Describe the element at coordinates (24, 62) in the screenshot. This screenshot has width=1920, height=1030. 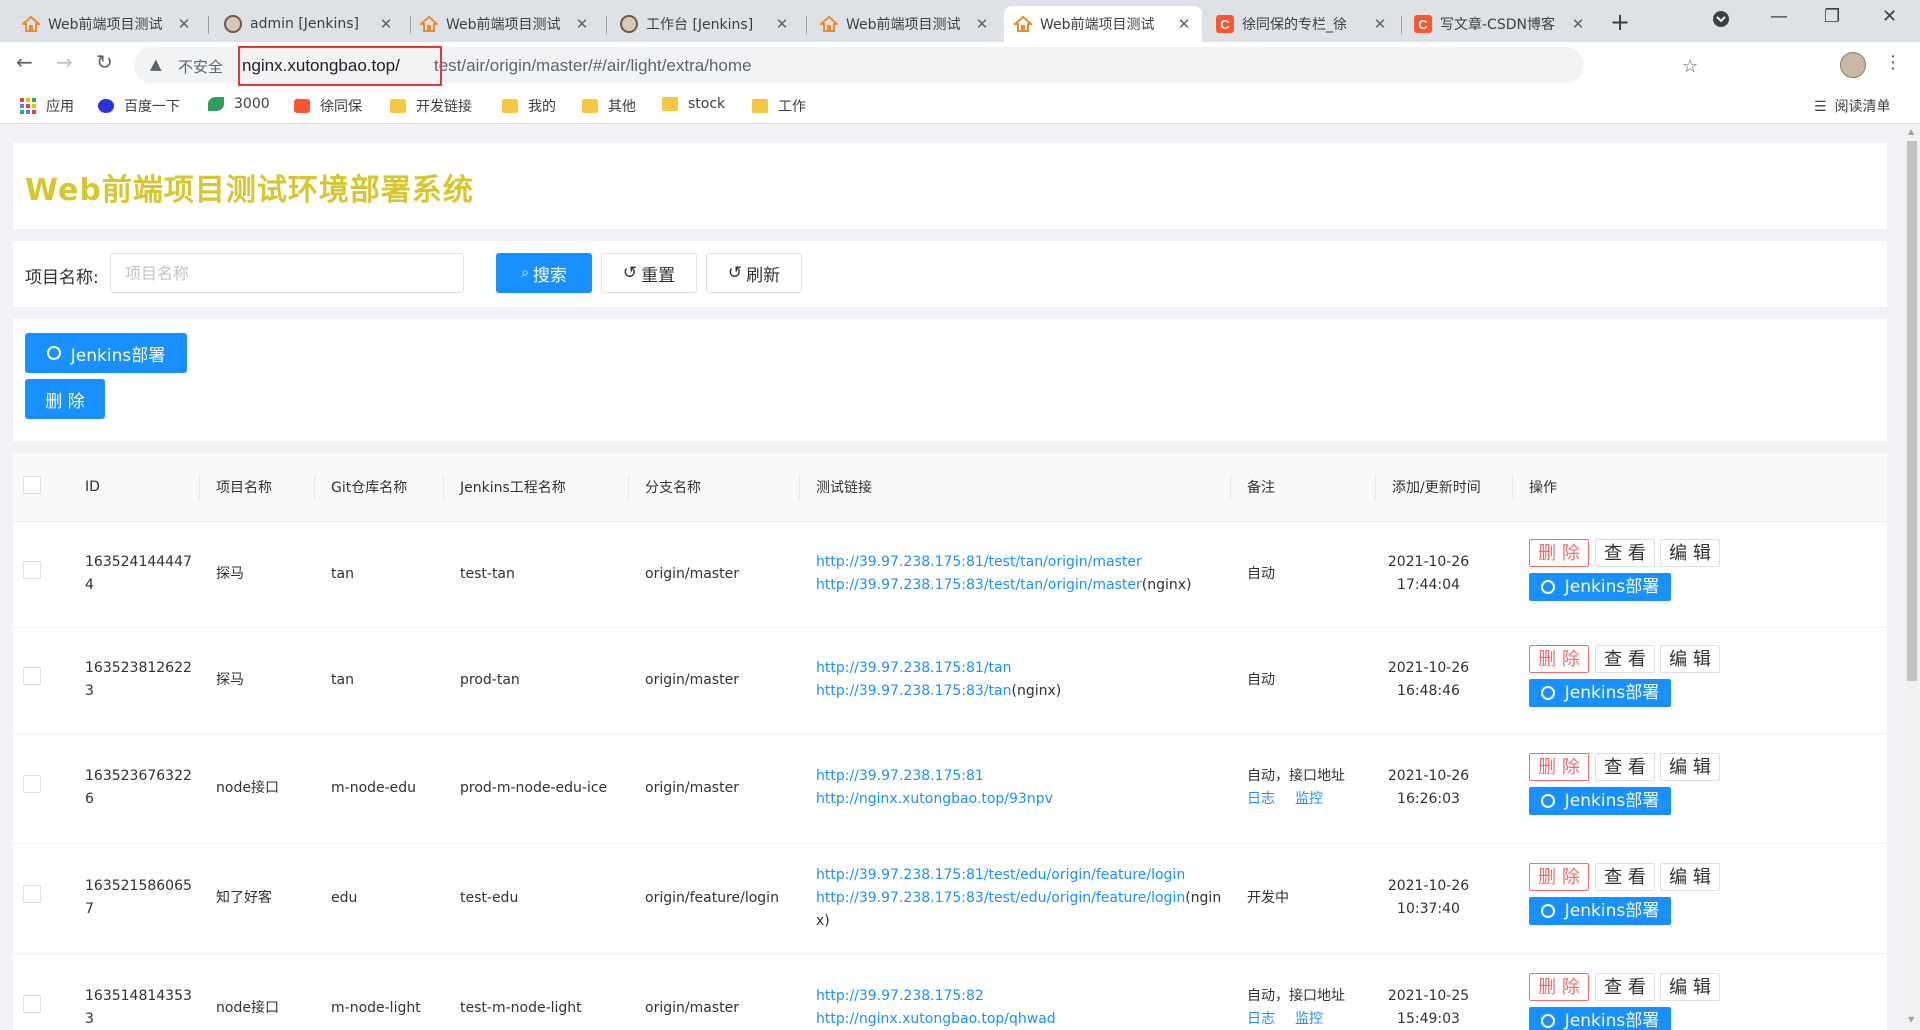
I see `back-icon: ←` at that location.